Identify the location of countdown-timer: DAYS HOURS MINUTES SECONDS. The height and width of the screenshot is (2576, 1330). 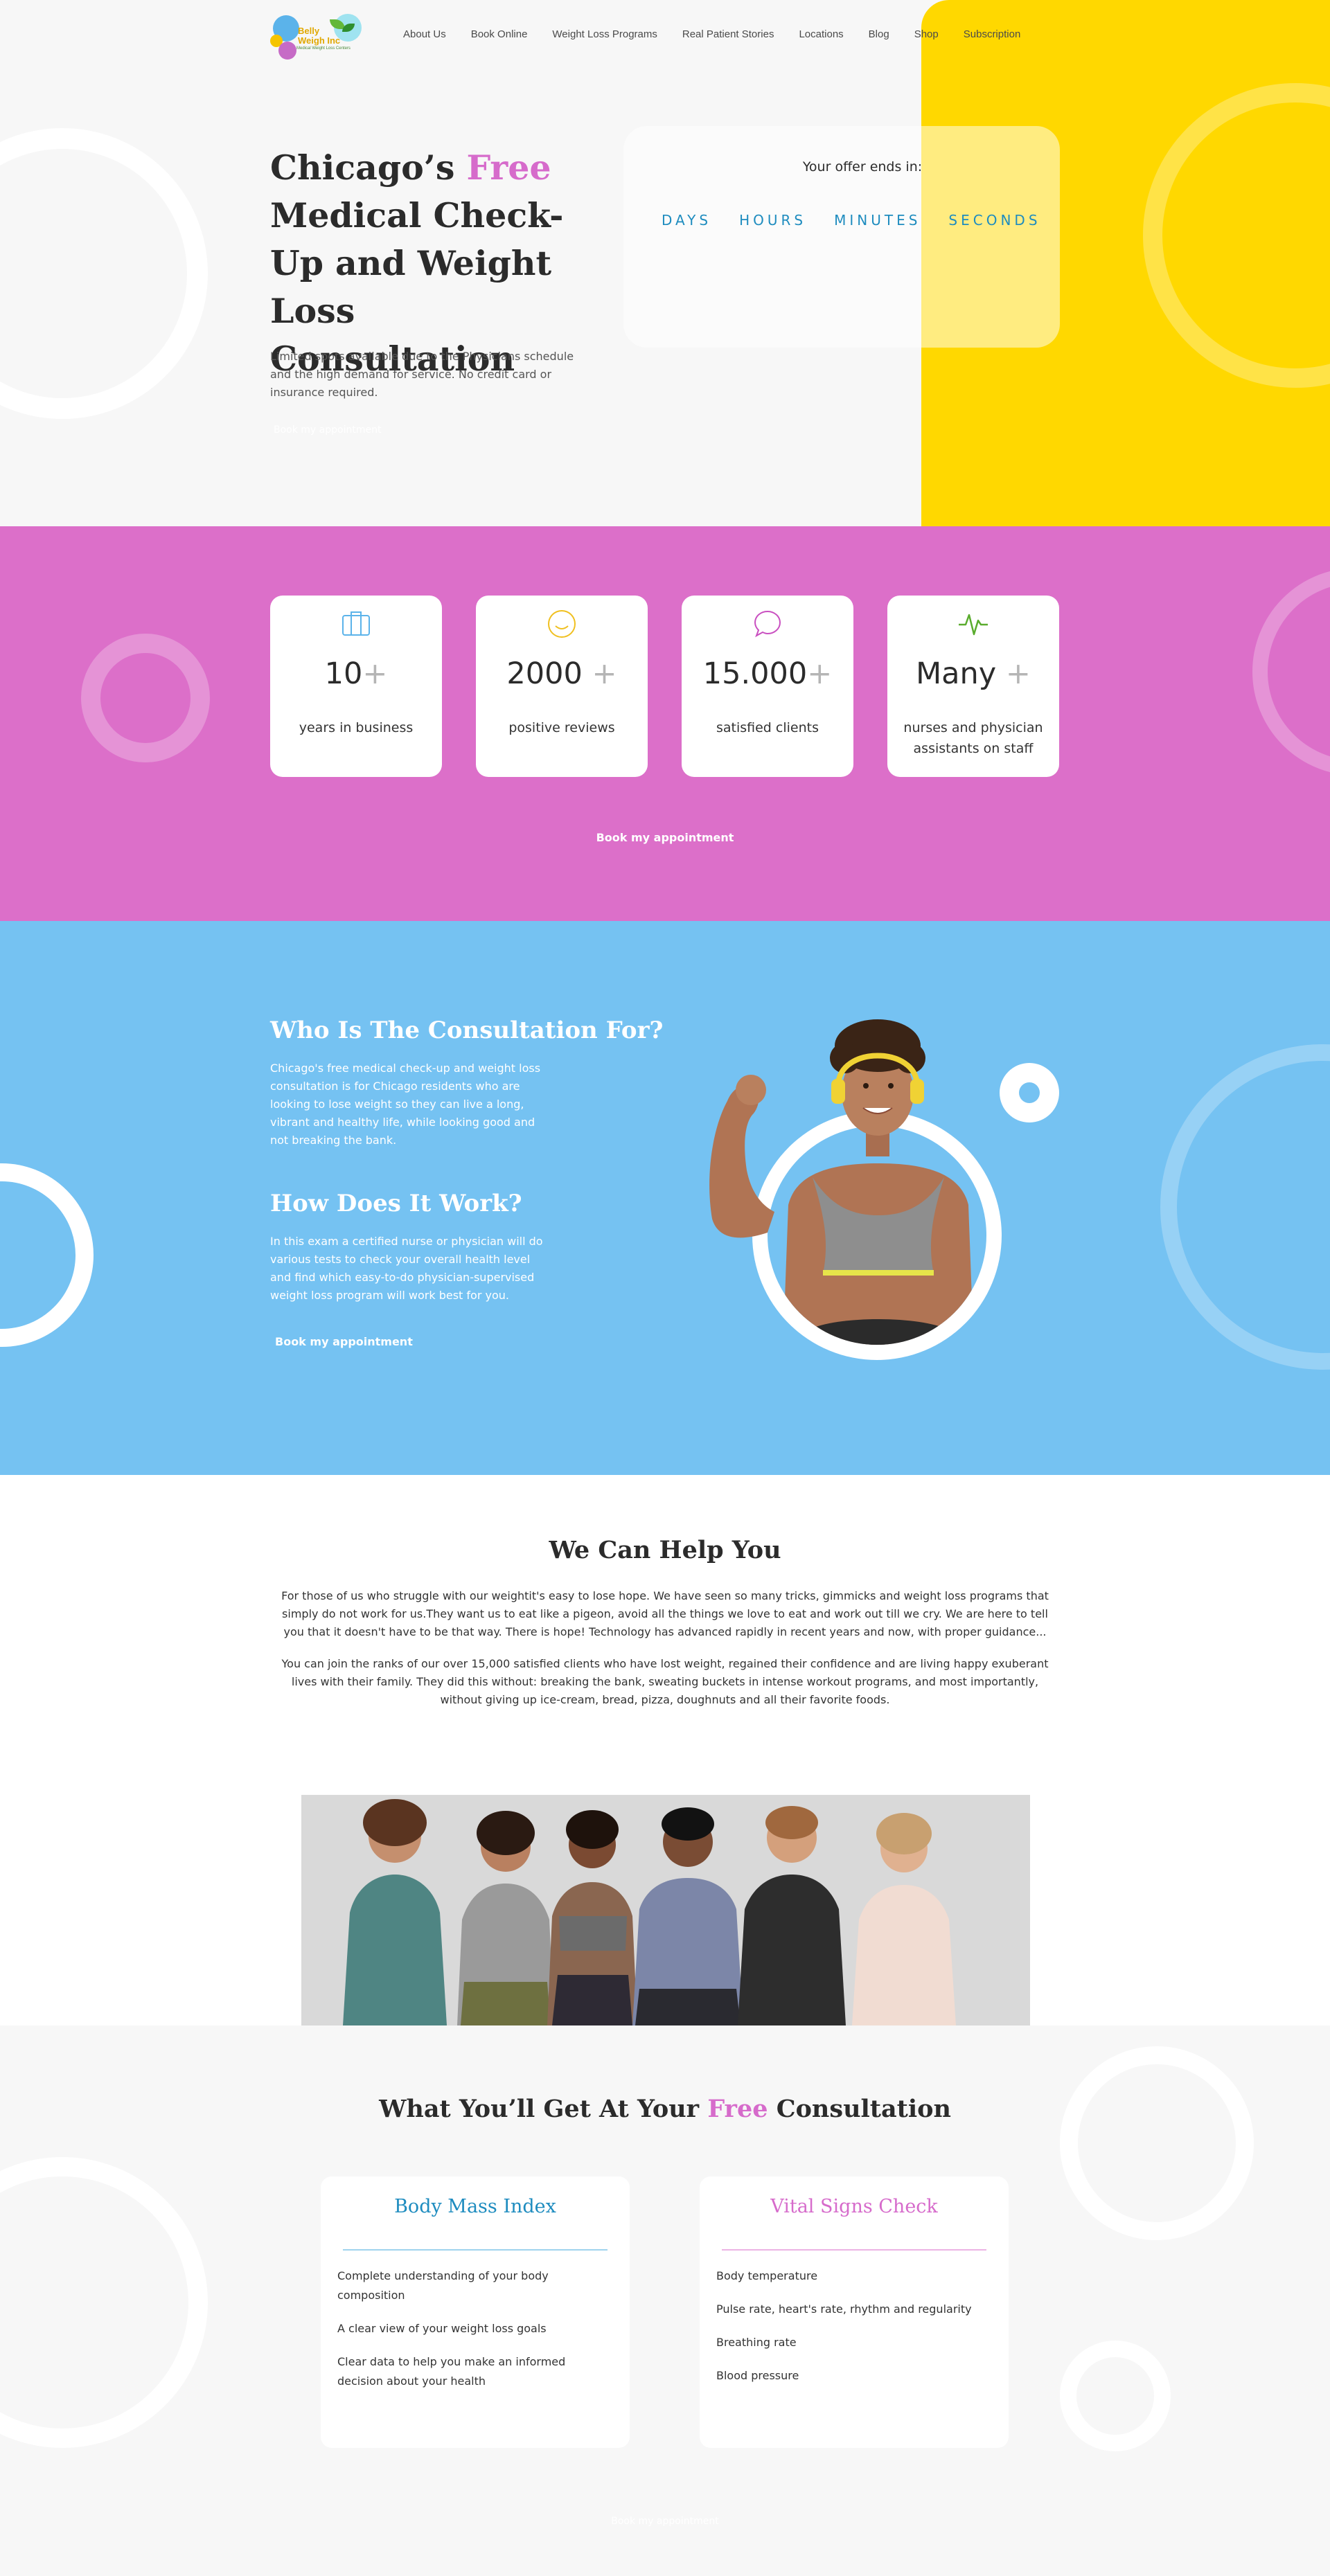
(861, 220).